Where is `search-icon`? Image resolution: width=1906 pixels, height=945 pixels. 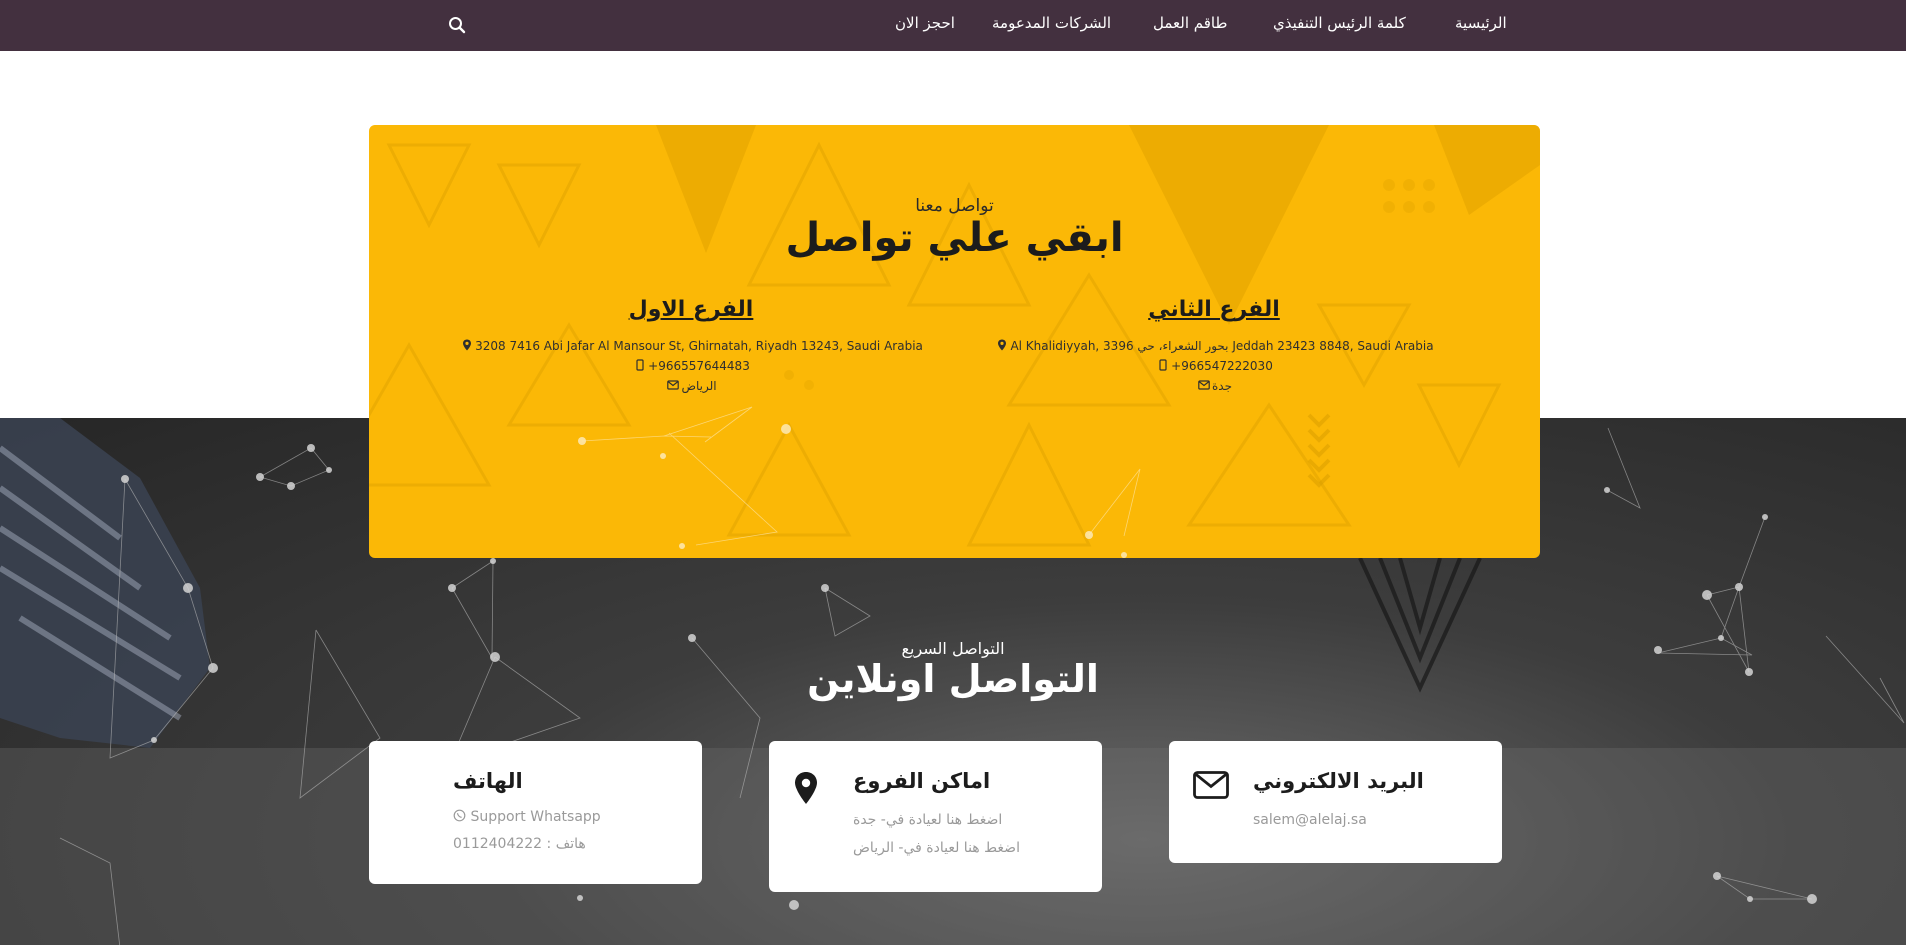
search-icon is located at coordinates (457, 25).